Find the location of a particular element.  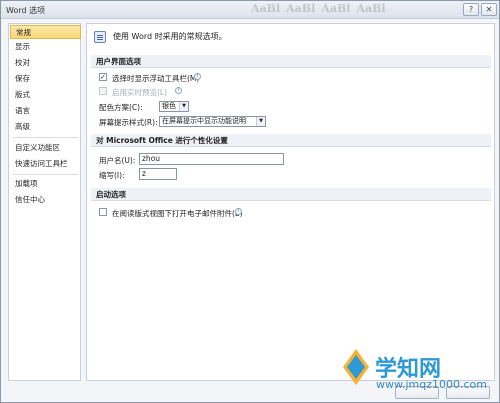

help-button: ? is located at coordinates (471, 9).